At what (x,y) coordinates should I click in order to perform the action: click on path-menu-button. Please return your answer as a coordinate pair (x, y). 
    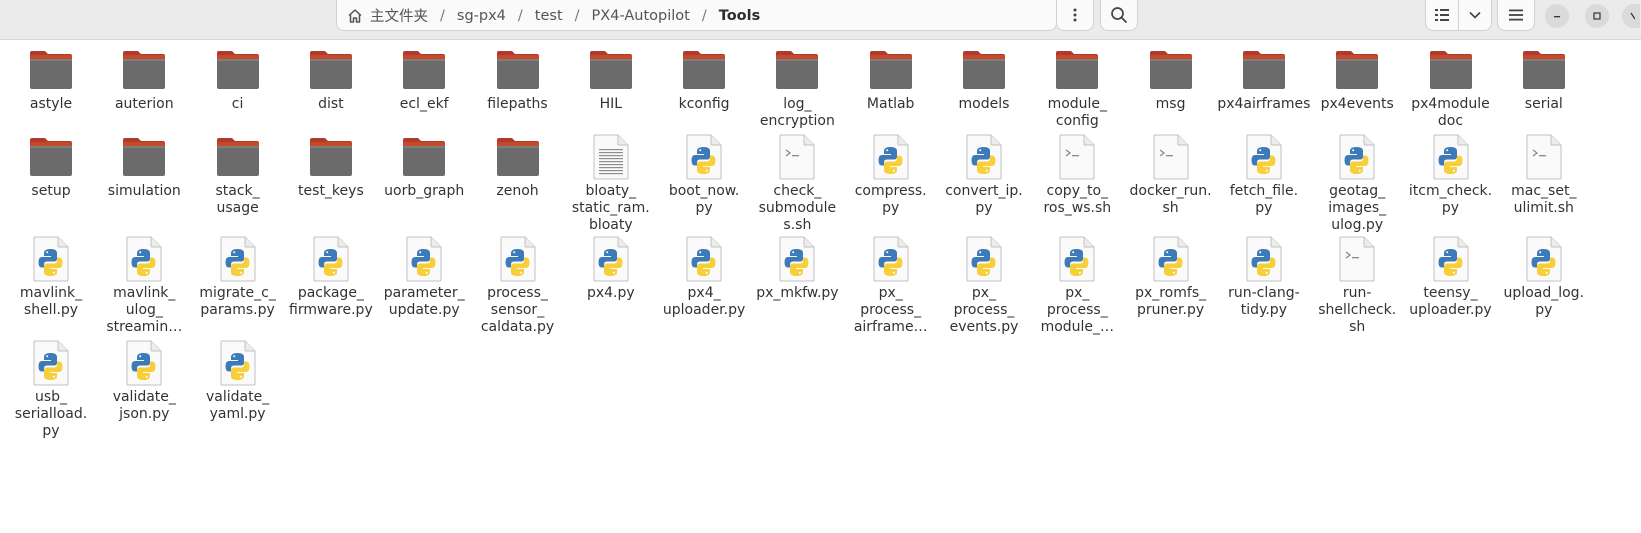
    Looking at the image, I should click on (1075, 15).